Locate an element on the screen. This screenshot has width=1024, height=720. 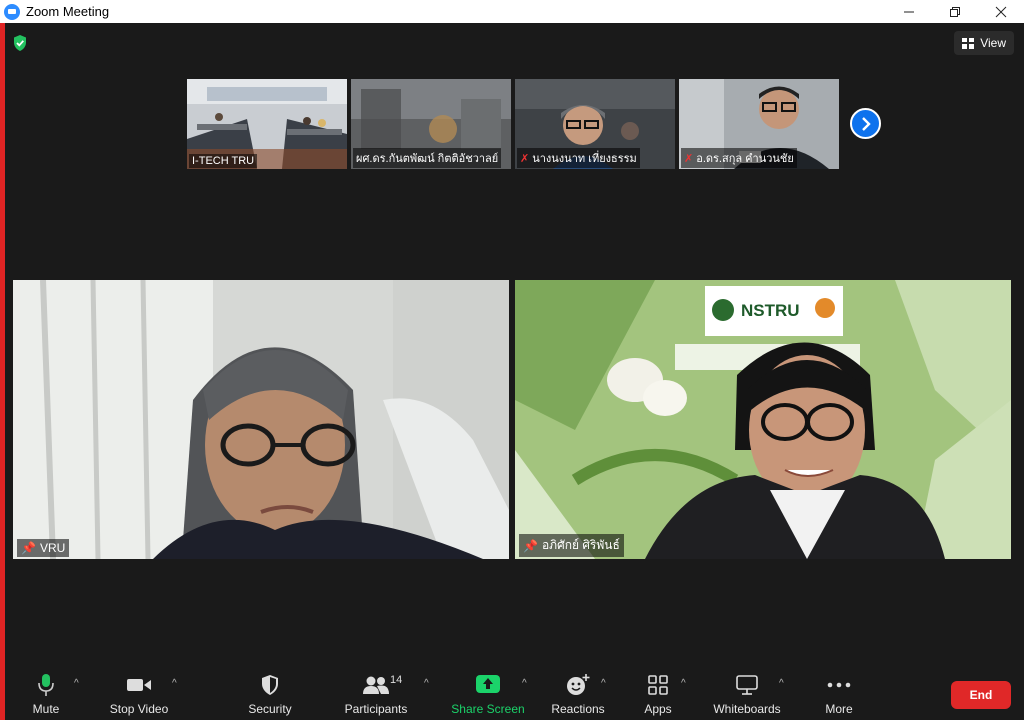
close-icon is located at coordinates (1001, 11).